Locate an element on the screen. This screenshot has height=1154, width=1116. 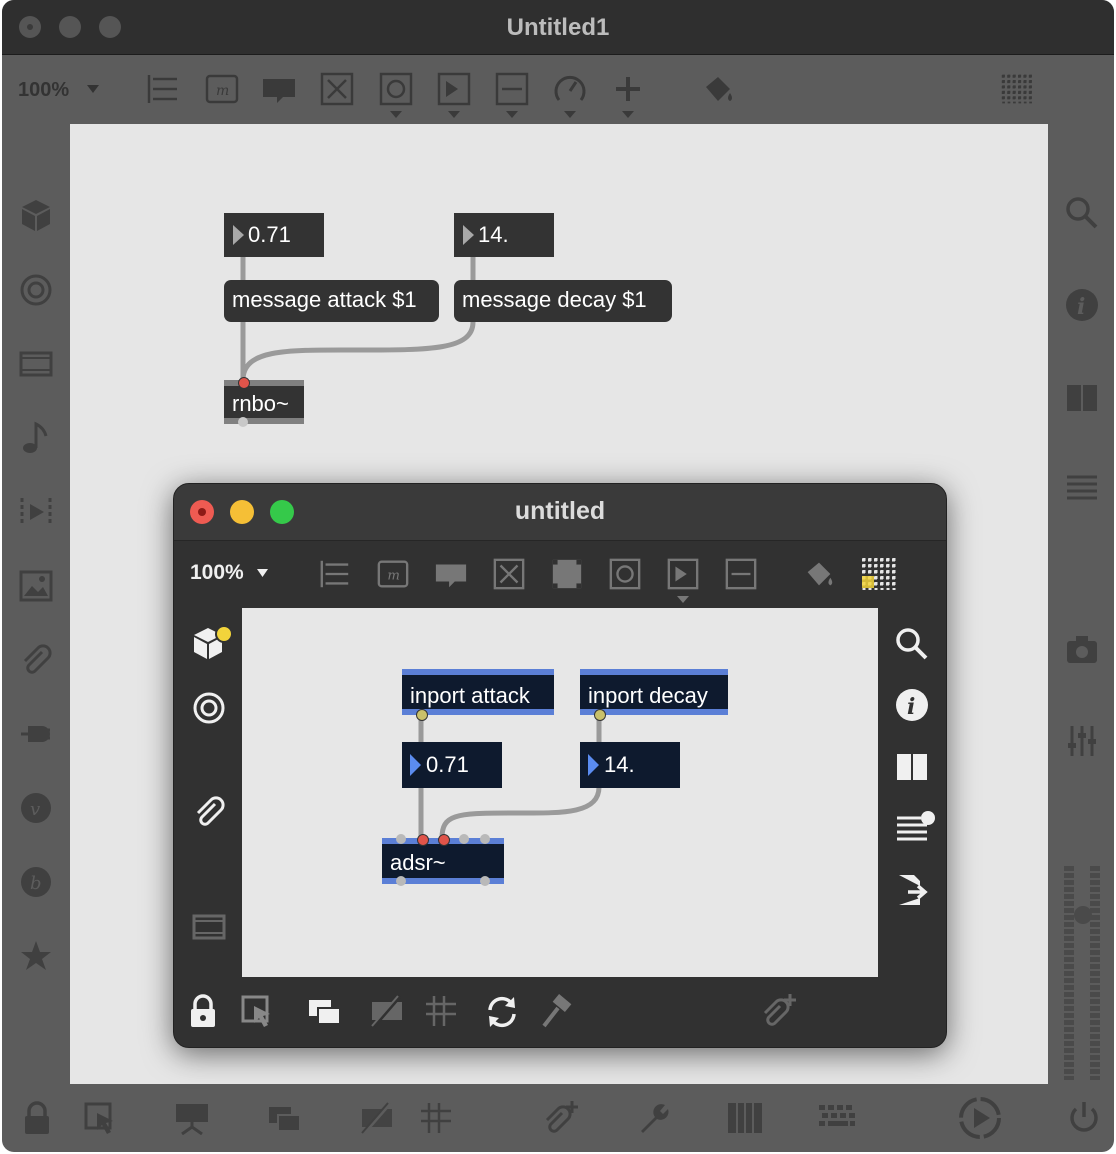
rnbo-patch-cords is located at coordinates (510, 776).